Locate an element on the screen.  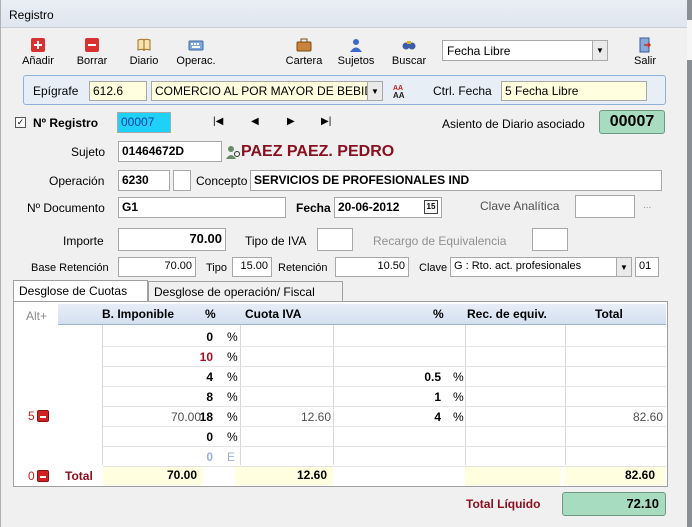
col-pct-rec: % is located at coordinates (438, 314).